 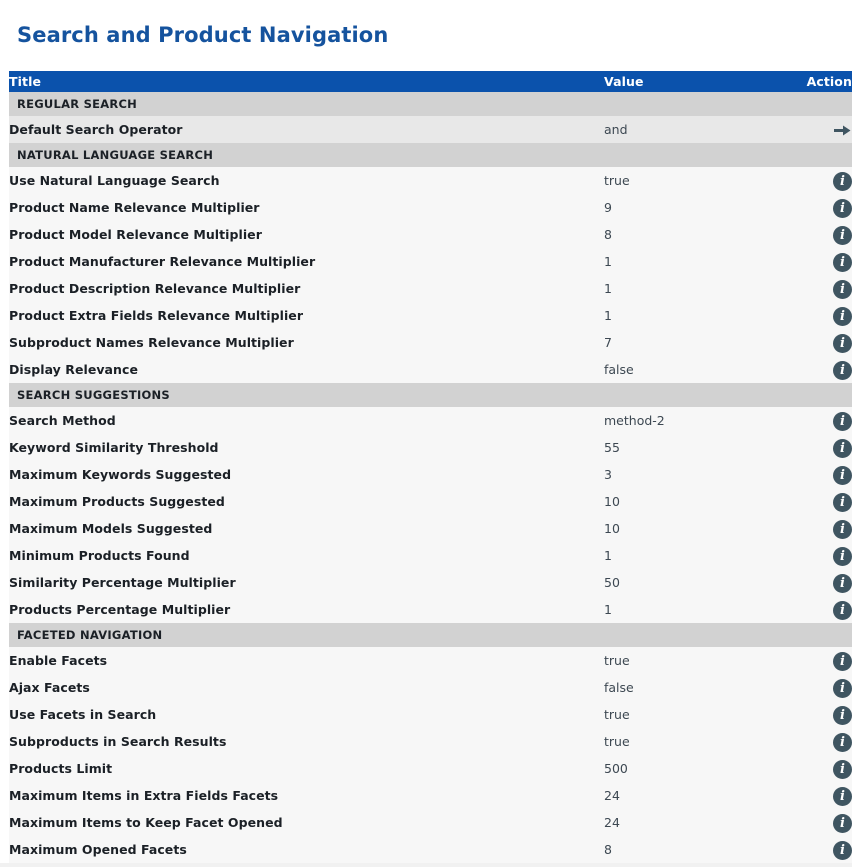 I want to click on section-header-row: SEARCH SUGGESTIONS, so click(x=430, y=395).